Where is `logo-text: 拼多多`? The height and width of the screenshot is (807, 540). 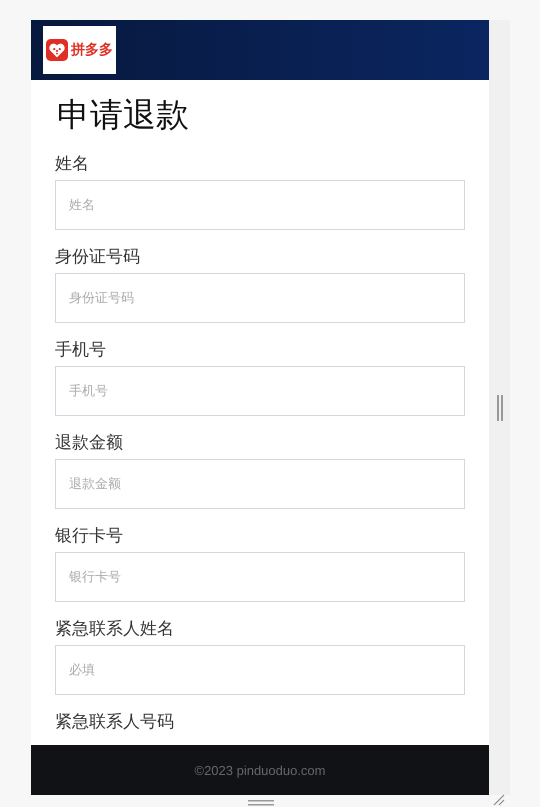 logo-text: 拼多多 is located at coordinates (92, 50).